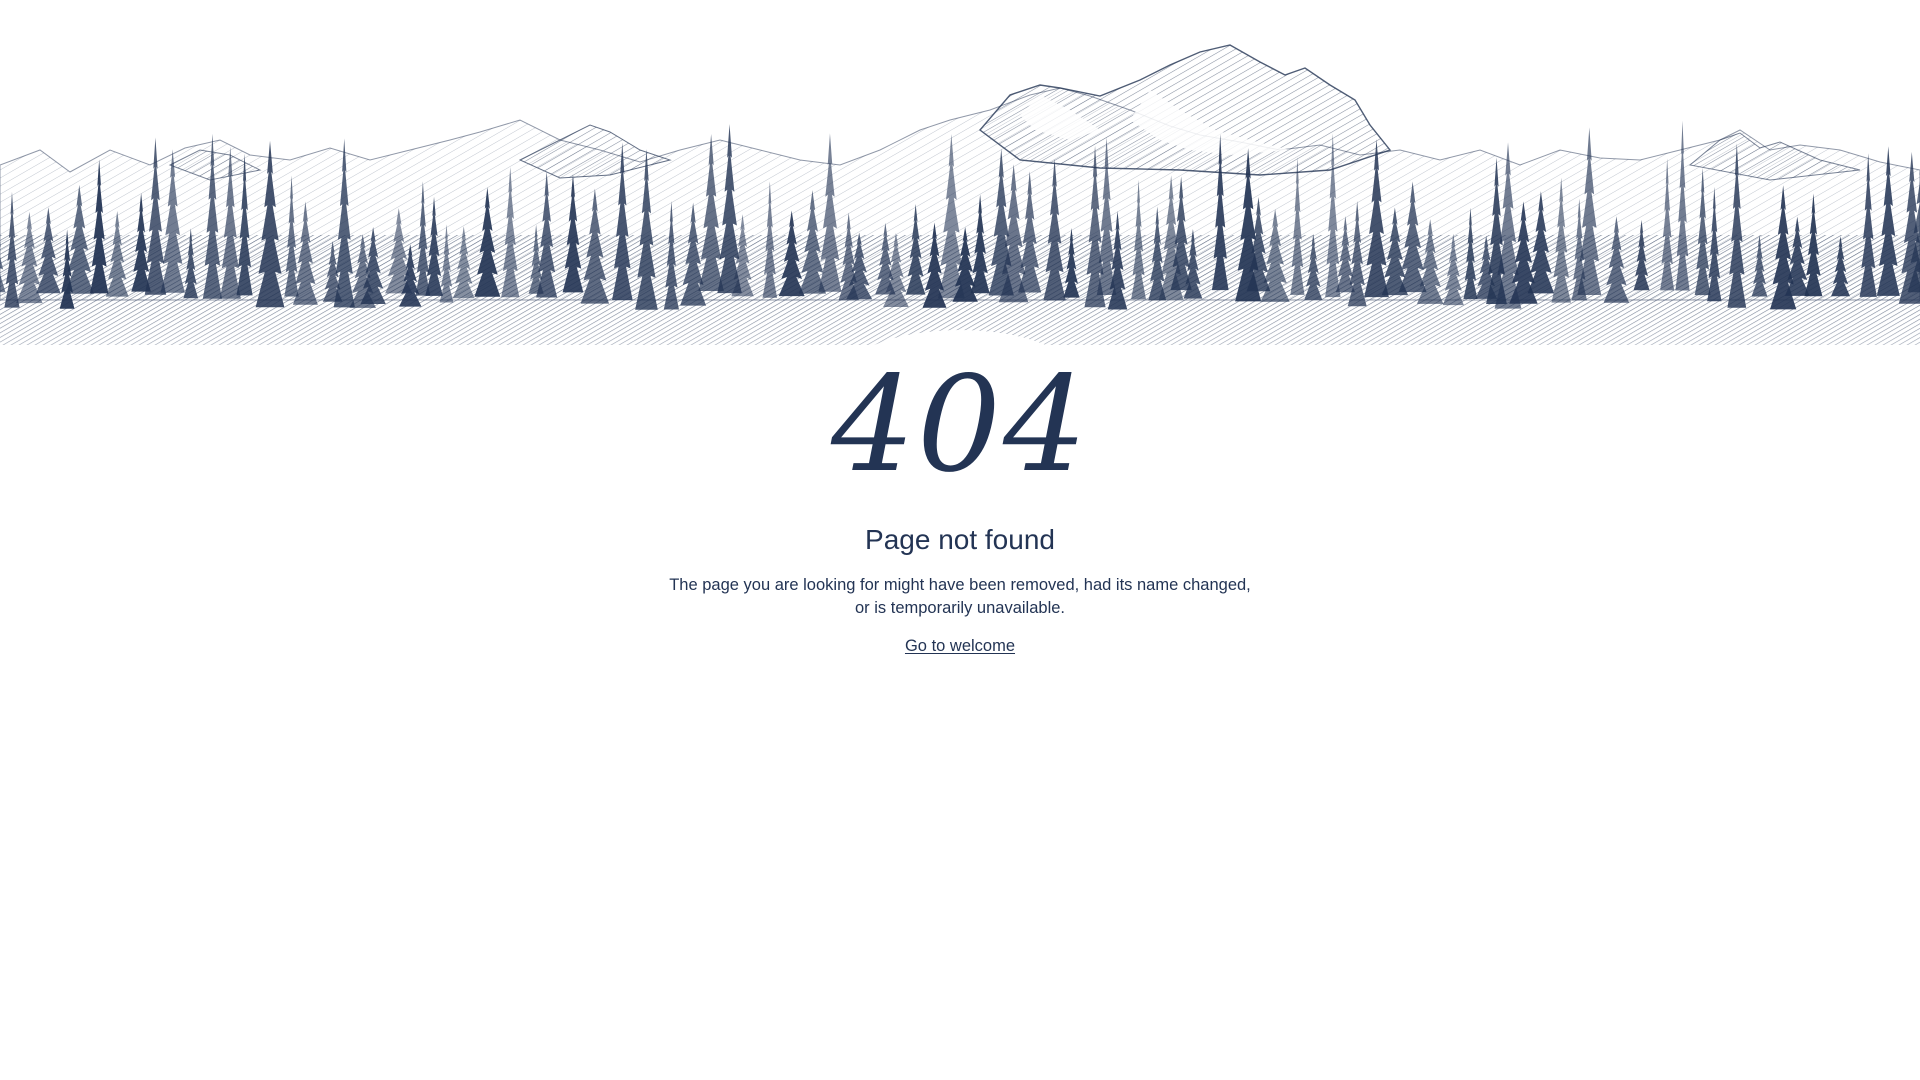 The width and height of the screenshot is (1920, 1080). Describe the element at coordinates (960, 539) in the screenshot. I see `page-title: Page not found` at that location.